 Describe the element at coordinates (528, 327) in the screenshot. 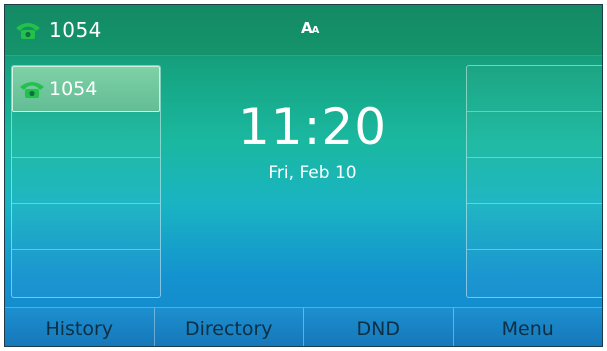

I see `softkey-menu: Menu` at that location.